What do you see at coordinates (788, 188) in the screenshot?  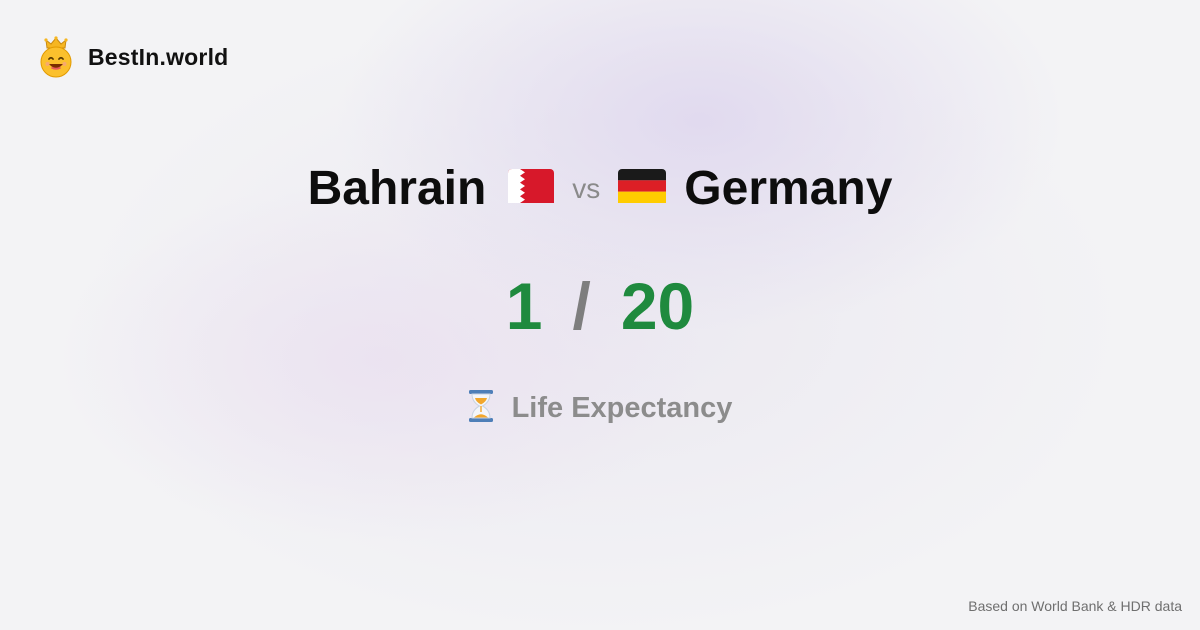 I see `country-b-name: Germany` at bounding box center [788, 188].